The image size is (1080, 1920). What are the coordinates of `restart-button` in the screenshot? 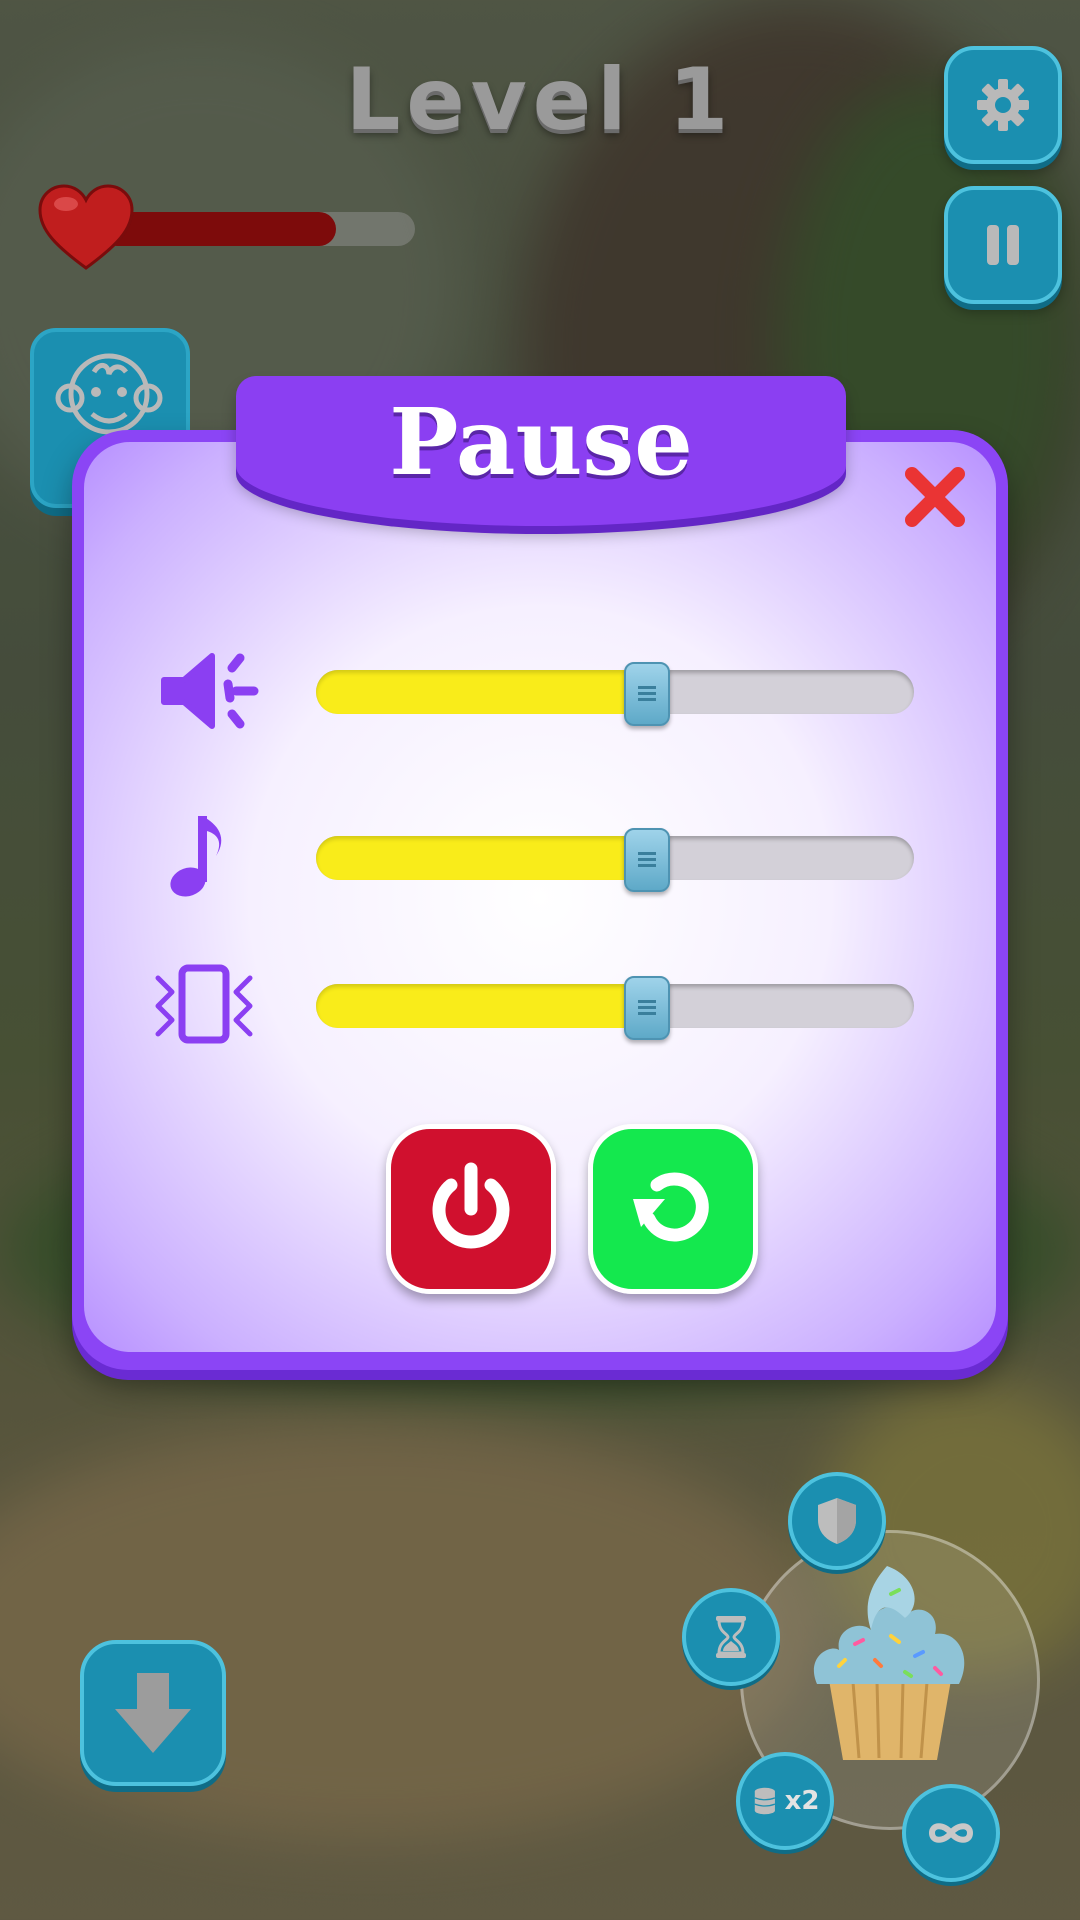 It's located at (673, 1209).